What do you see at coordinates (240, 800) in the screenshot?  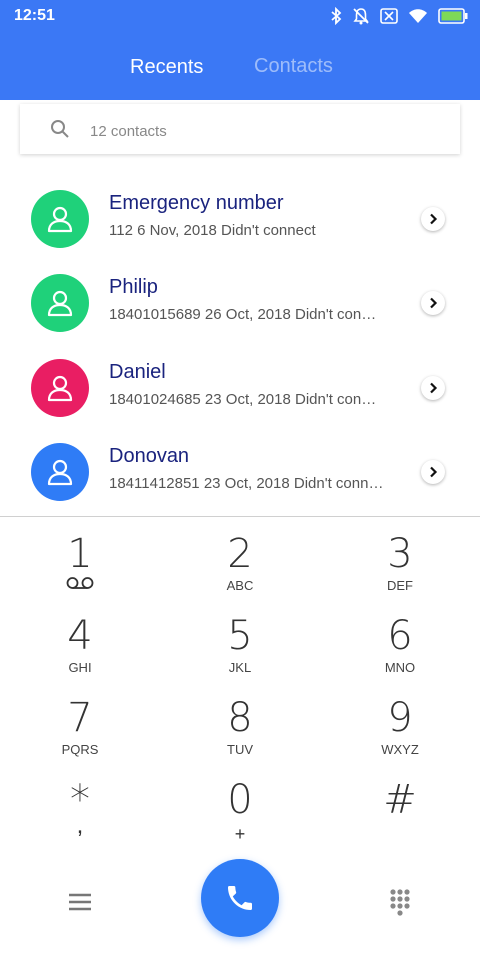 I see `key-digit: 0` at bounding box center [240, 800].